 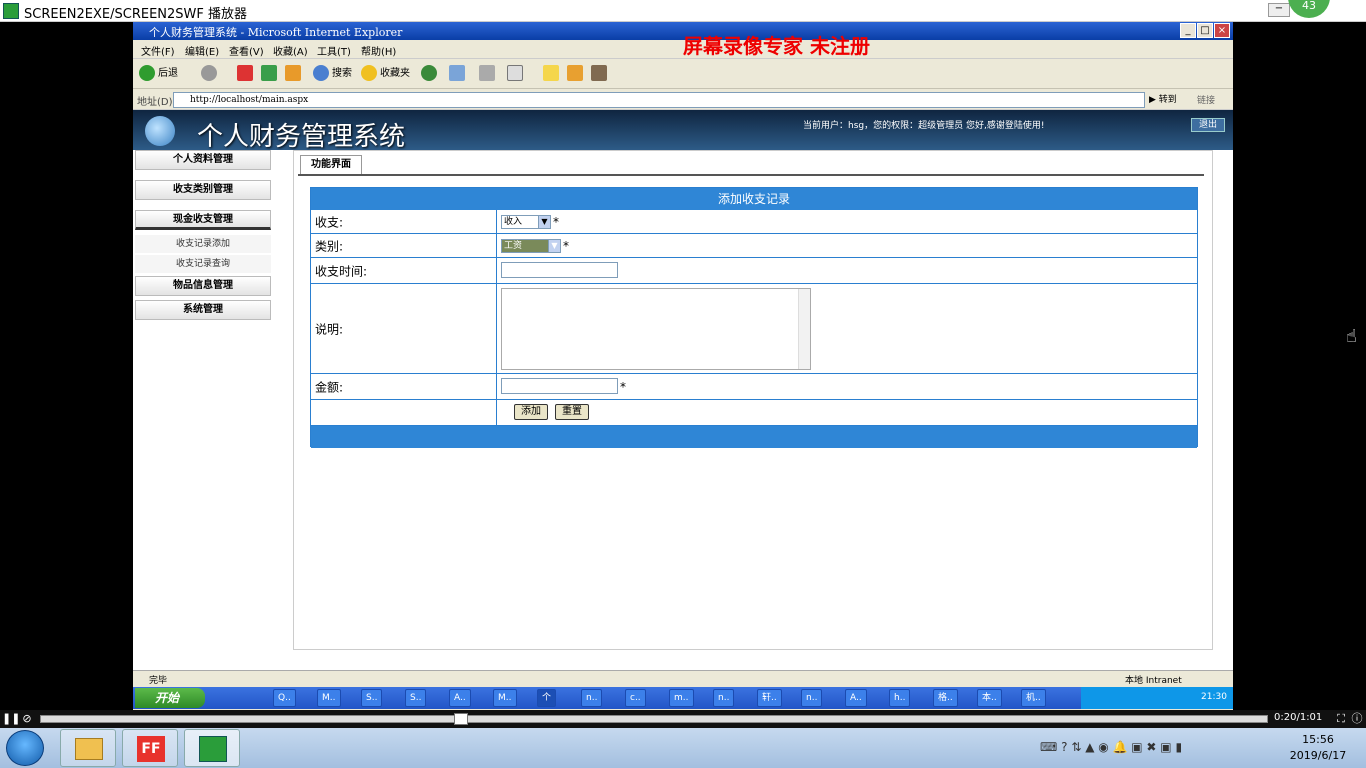 What do you see at coordinates (552, 74) in the screenshot?
I see `notes-button` at bounding box center [552, 74].